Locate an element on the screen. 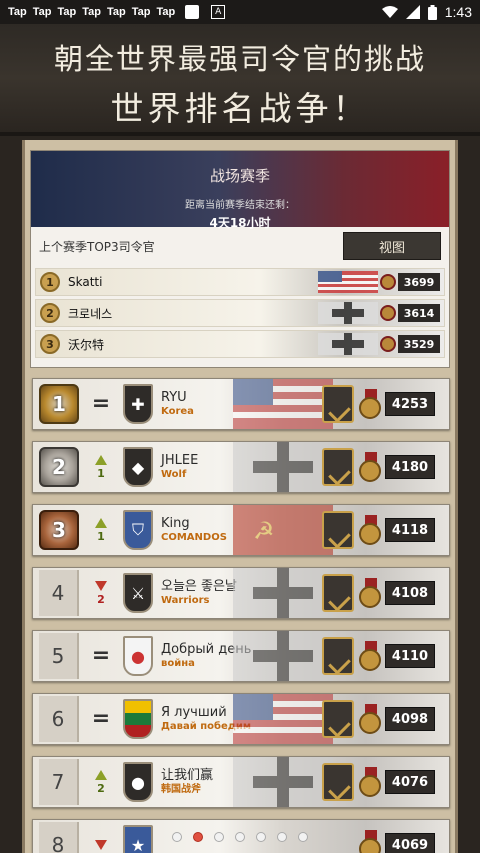 The height and width of the screenshot is (853, 480). header-banner: 朝全世界最强司令官的挑战 世界排名战争！ is located at coordinates (240, 80).